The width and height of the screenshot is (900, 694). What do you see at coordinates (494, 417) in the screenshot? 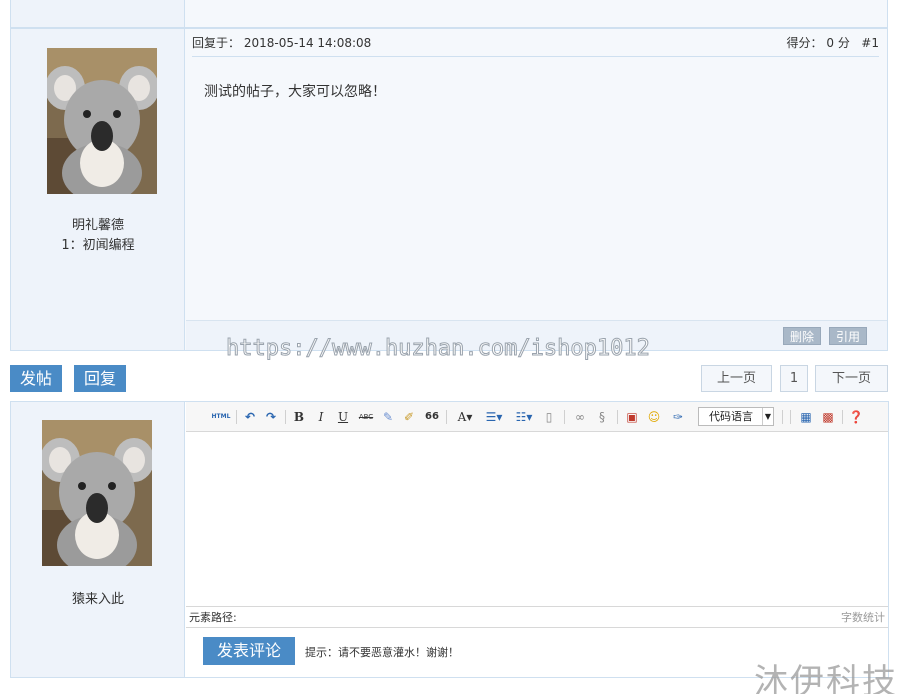
I see `ordered-list-icon: ☰▾` at bounding box center [494, 417].